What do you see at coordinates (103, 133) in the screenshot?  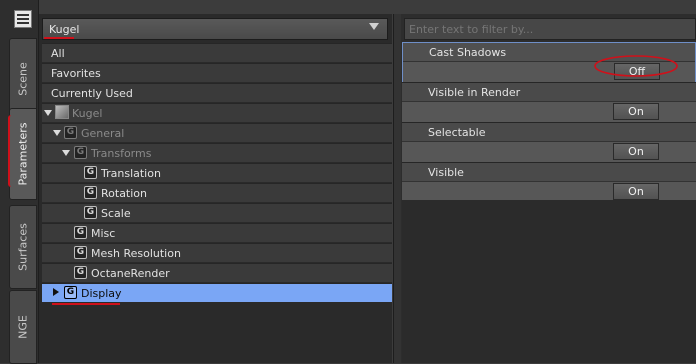 I see `tree-item-label: General` at bounding box center [103, 133].